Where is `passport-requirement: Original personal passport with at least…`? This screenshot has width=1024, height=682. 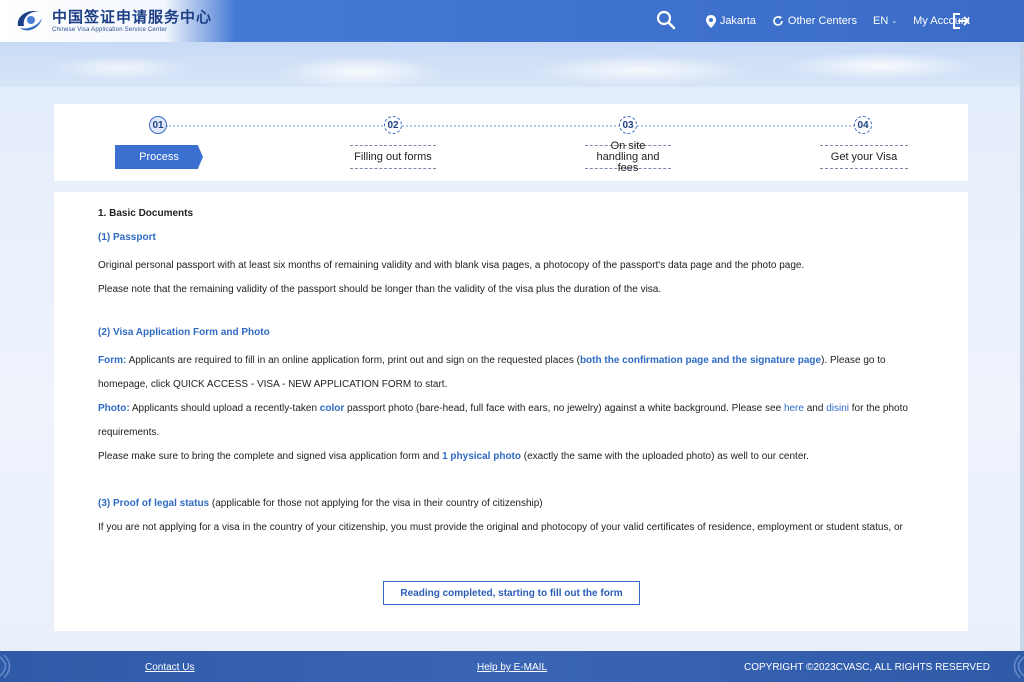
passport-requirement: Original personal passport with at least… is located at coordinates (451, 265).